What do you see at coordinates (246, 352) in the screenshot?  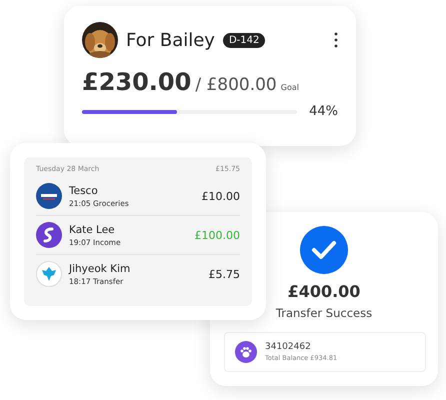 I see `paw-icon` at bounding box center [246, 352].